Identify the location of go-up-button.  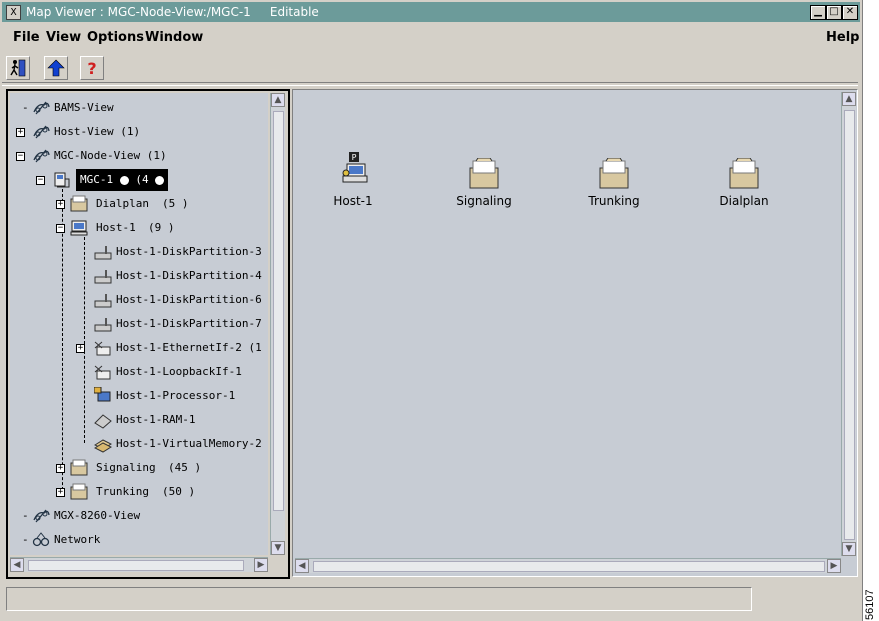
(56, 68).